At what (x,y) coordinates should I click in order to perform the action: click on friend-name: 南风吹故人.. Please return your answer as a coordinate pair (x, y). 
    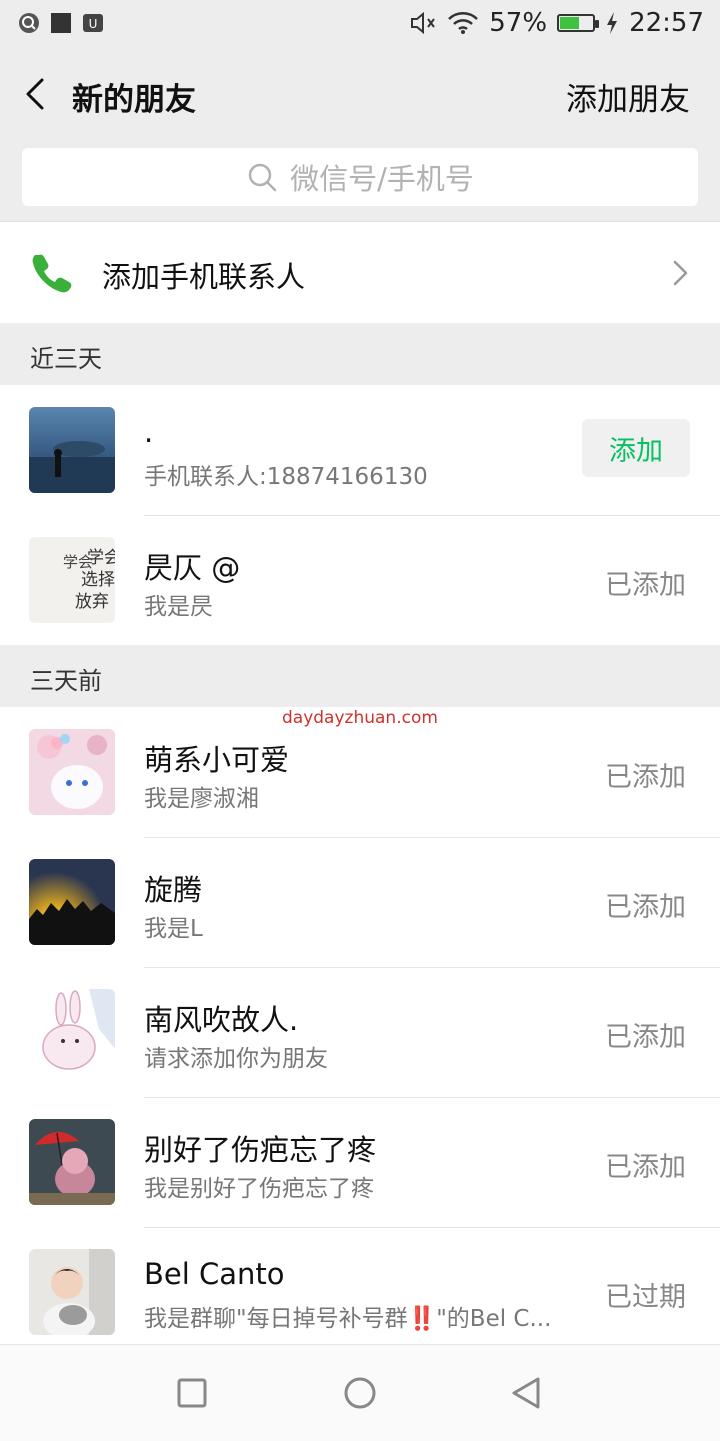
    Looking at the image, I should click on (221, 1020).